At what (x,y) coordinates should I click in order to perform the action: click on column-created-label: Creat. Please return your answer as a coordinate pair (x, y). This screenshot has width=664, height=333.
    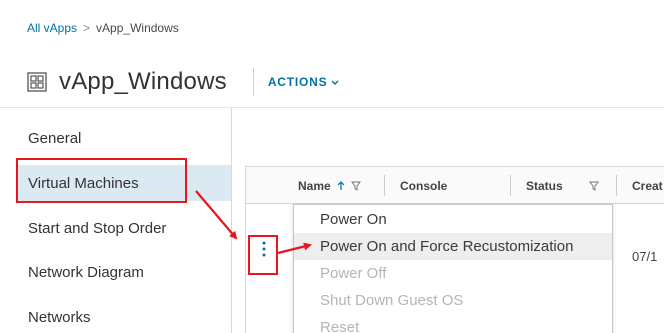
    Looking at the image, I should click on (647, 185).